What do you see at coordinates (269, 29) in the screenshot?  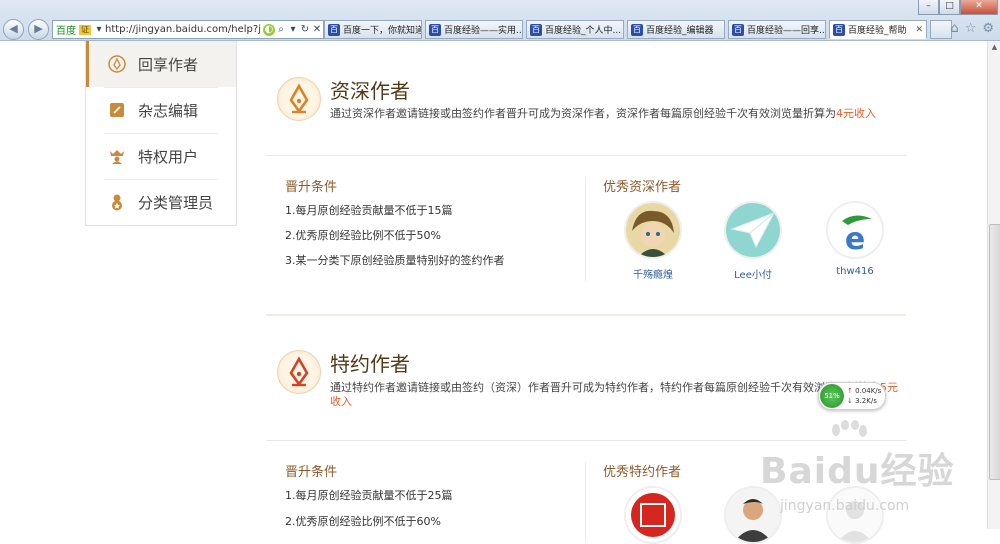 I see `compat-icon: ◐` at bounding box center [269, 29].